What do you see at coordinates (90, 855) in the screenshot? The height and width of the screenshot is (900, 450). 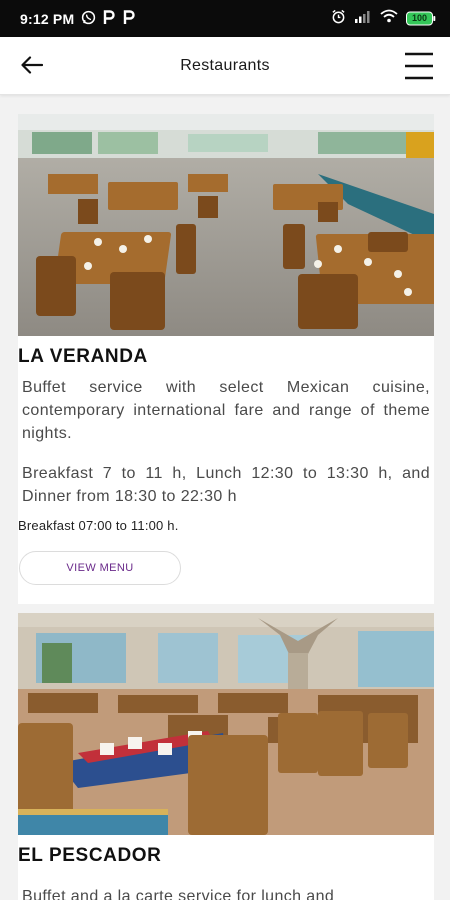 I see `restaurant-name: EL PESCADOR` at bounding box center [90, 855].